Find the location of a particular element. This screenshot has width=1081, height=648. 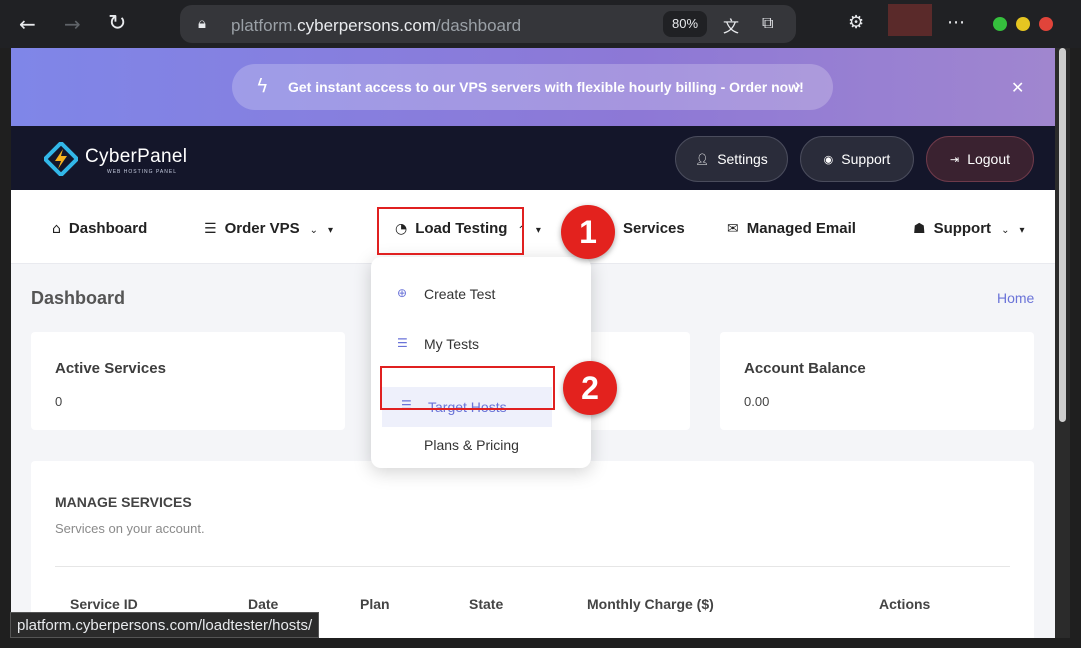

user-gear-icon: 👤︎ is located at coordinates (702, 159).